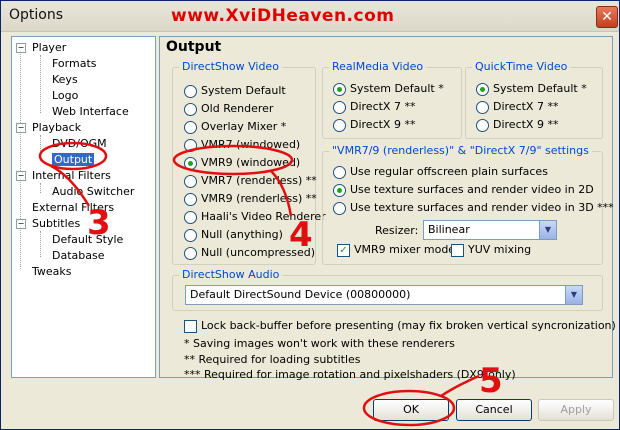 The image size is (620, 430). What do you see at coordinates (71, 175) in the screenshot?
I see `tree-item-label: Internal Filters` at bounding box center [71, 175].